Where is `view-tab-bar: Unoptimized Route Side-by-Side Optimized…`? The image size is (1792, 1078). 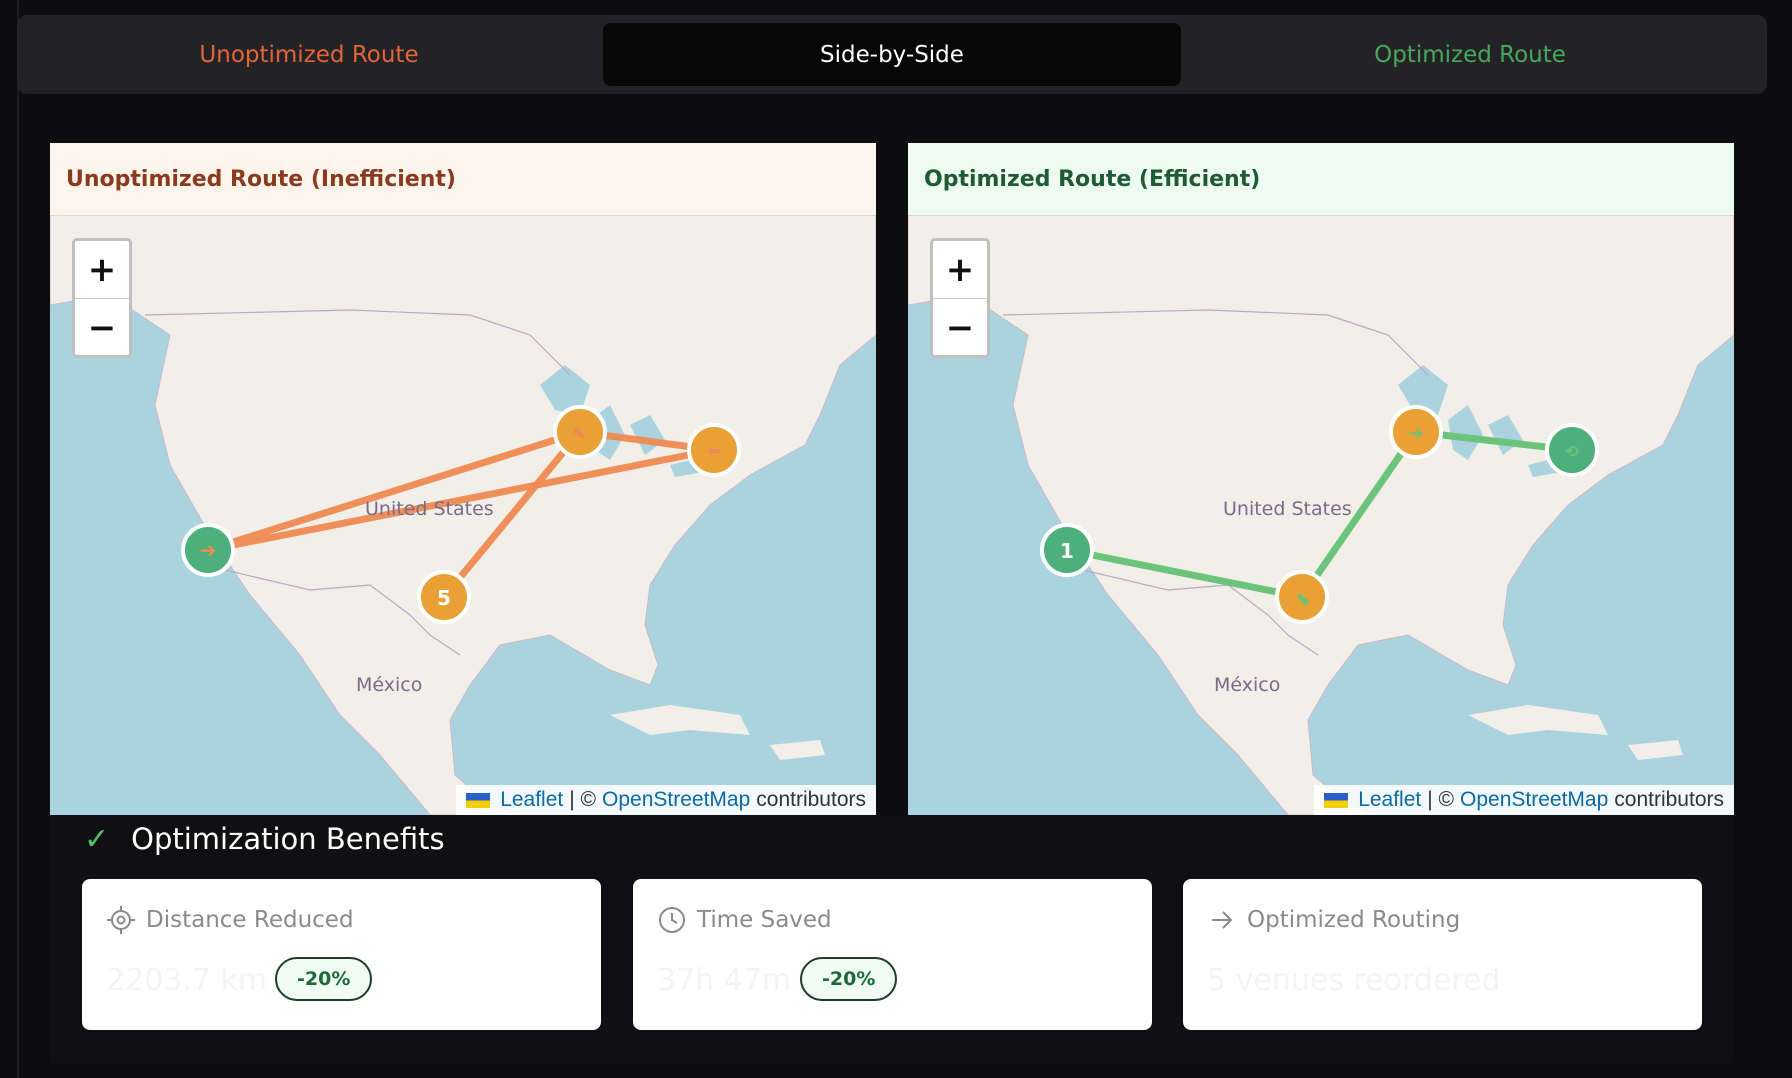 view-tab-bar: Unoptimized Route Side-by-Side Optimized… is located at coordinates (892, 54).